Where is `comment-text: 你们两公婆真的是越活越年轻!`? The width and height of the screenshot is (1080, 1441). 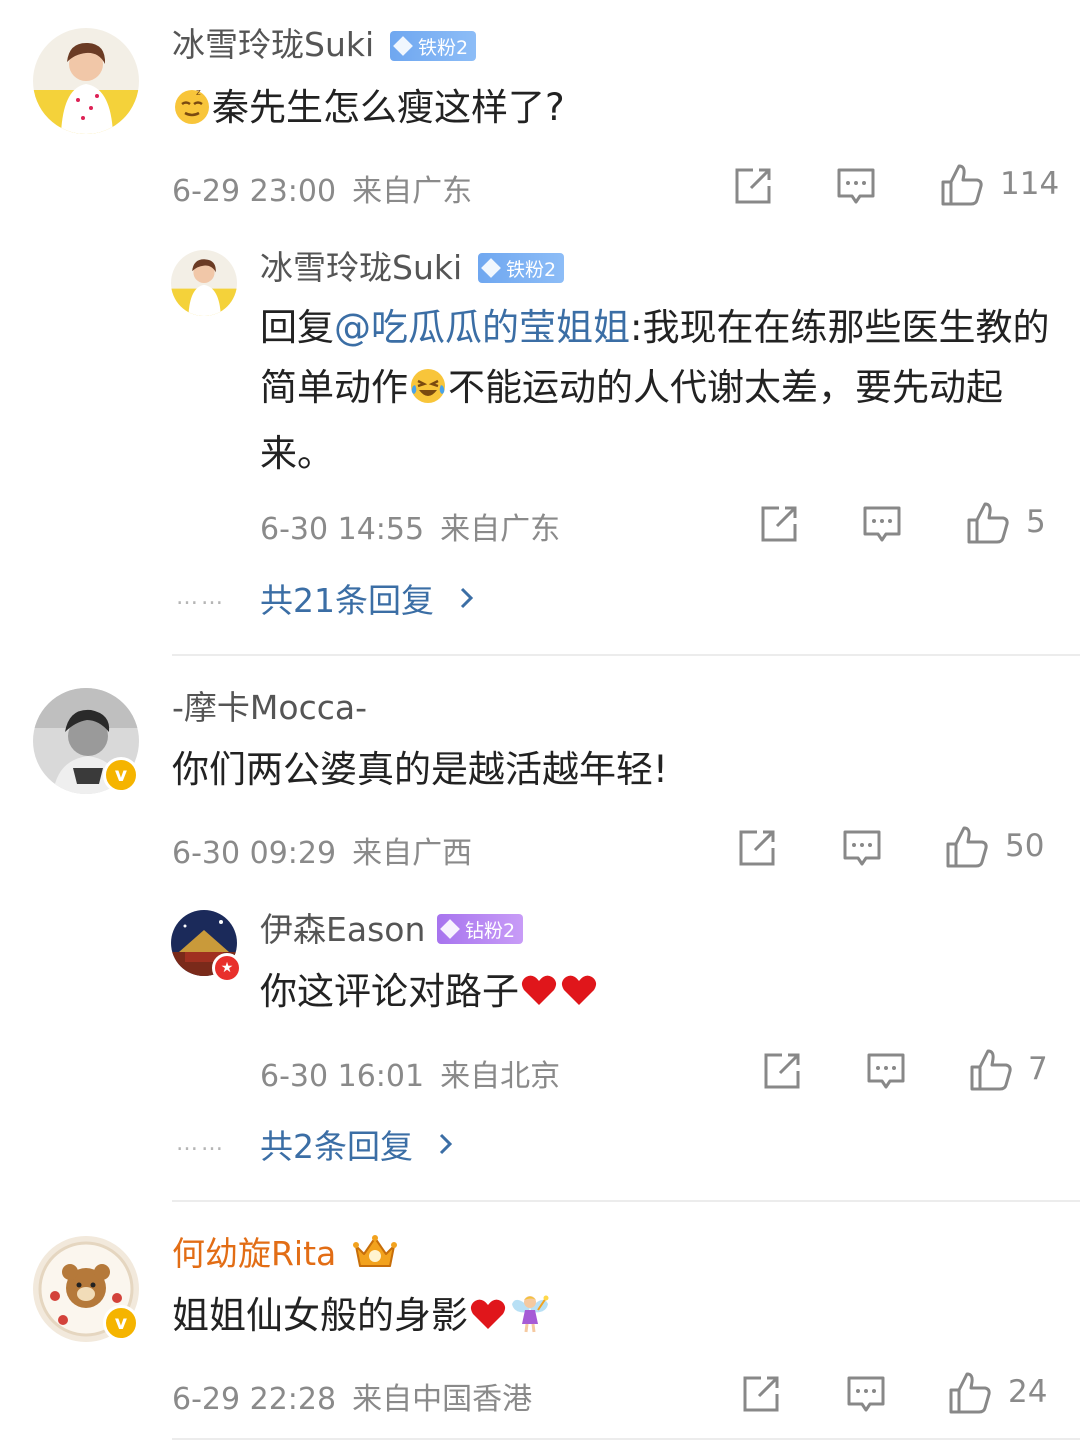 comment-text: 你们两公婆真的是越活越年轻! is located at coordinates (420, 769).